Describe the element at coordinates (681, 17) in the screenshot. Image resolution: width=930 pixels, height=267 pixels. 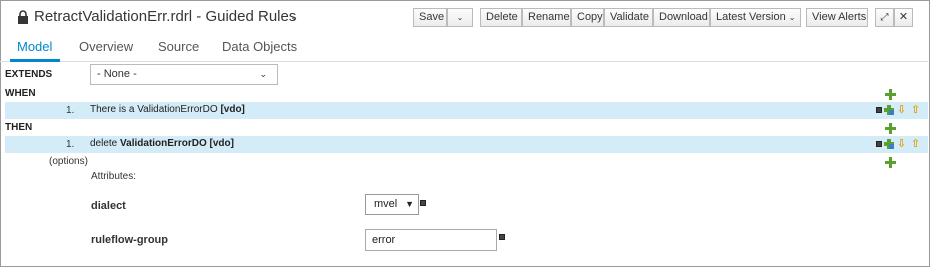
I see `download-button: Download` at that location.